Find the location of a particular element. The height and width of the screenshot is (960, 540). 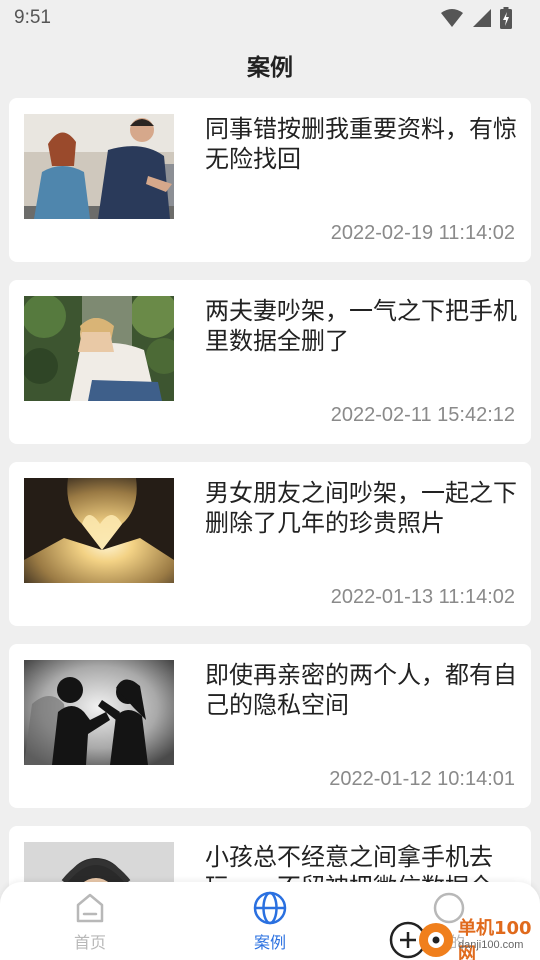

case-title: 两夫妻吵架，一气之下把手机里数据全删了 is located at coordinates (361, 326).